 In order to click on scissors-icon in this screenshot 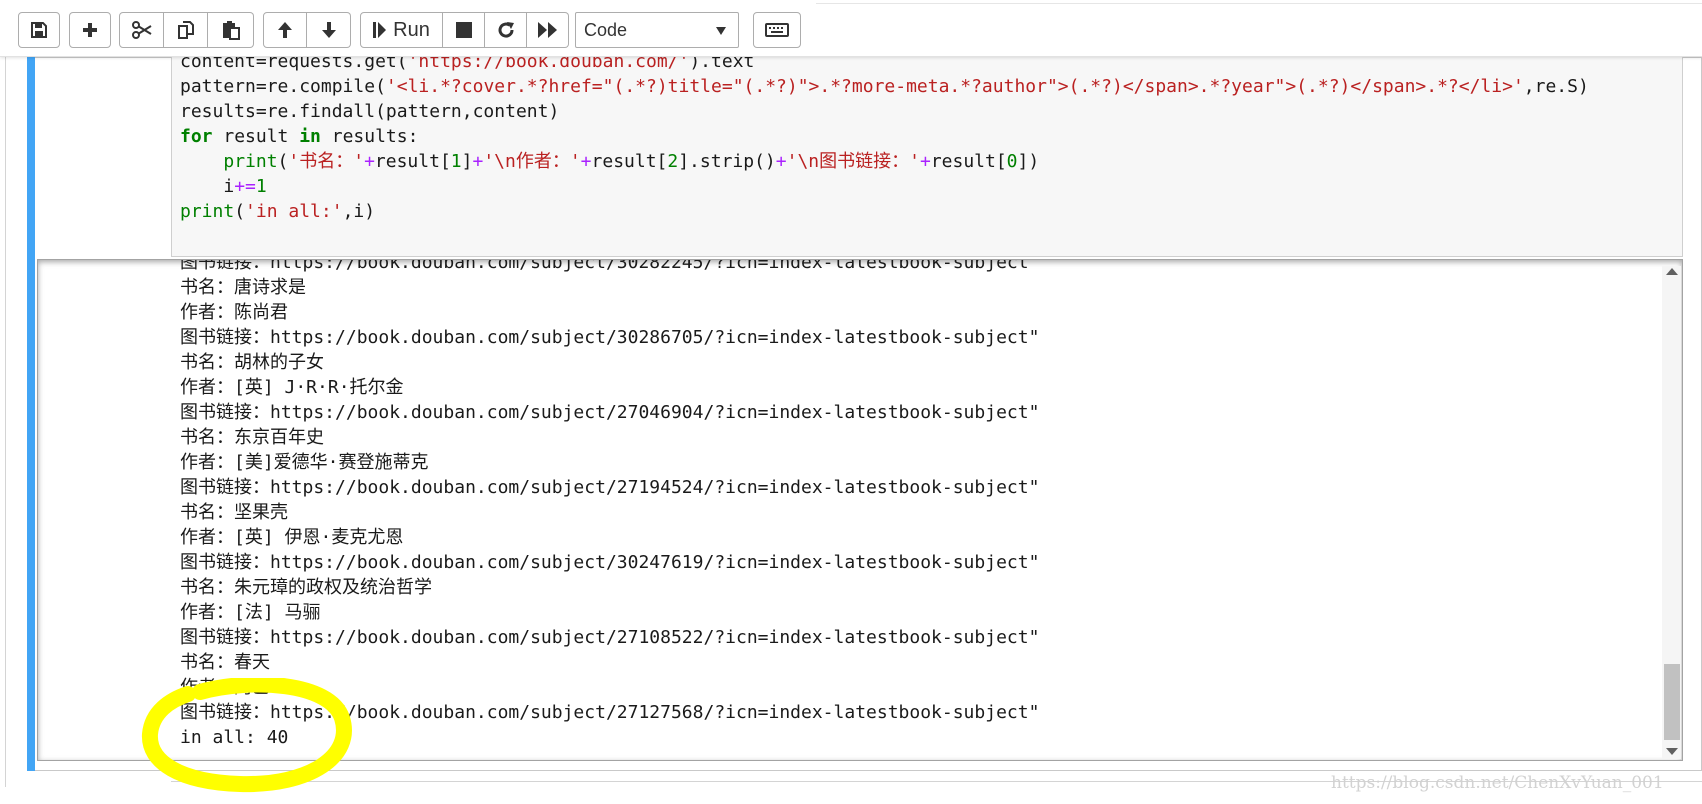, I will do `click(142, 30)`.